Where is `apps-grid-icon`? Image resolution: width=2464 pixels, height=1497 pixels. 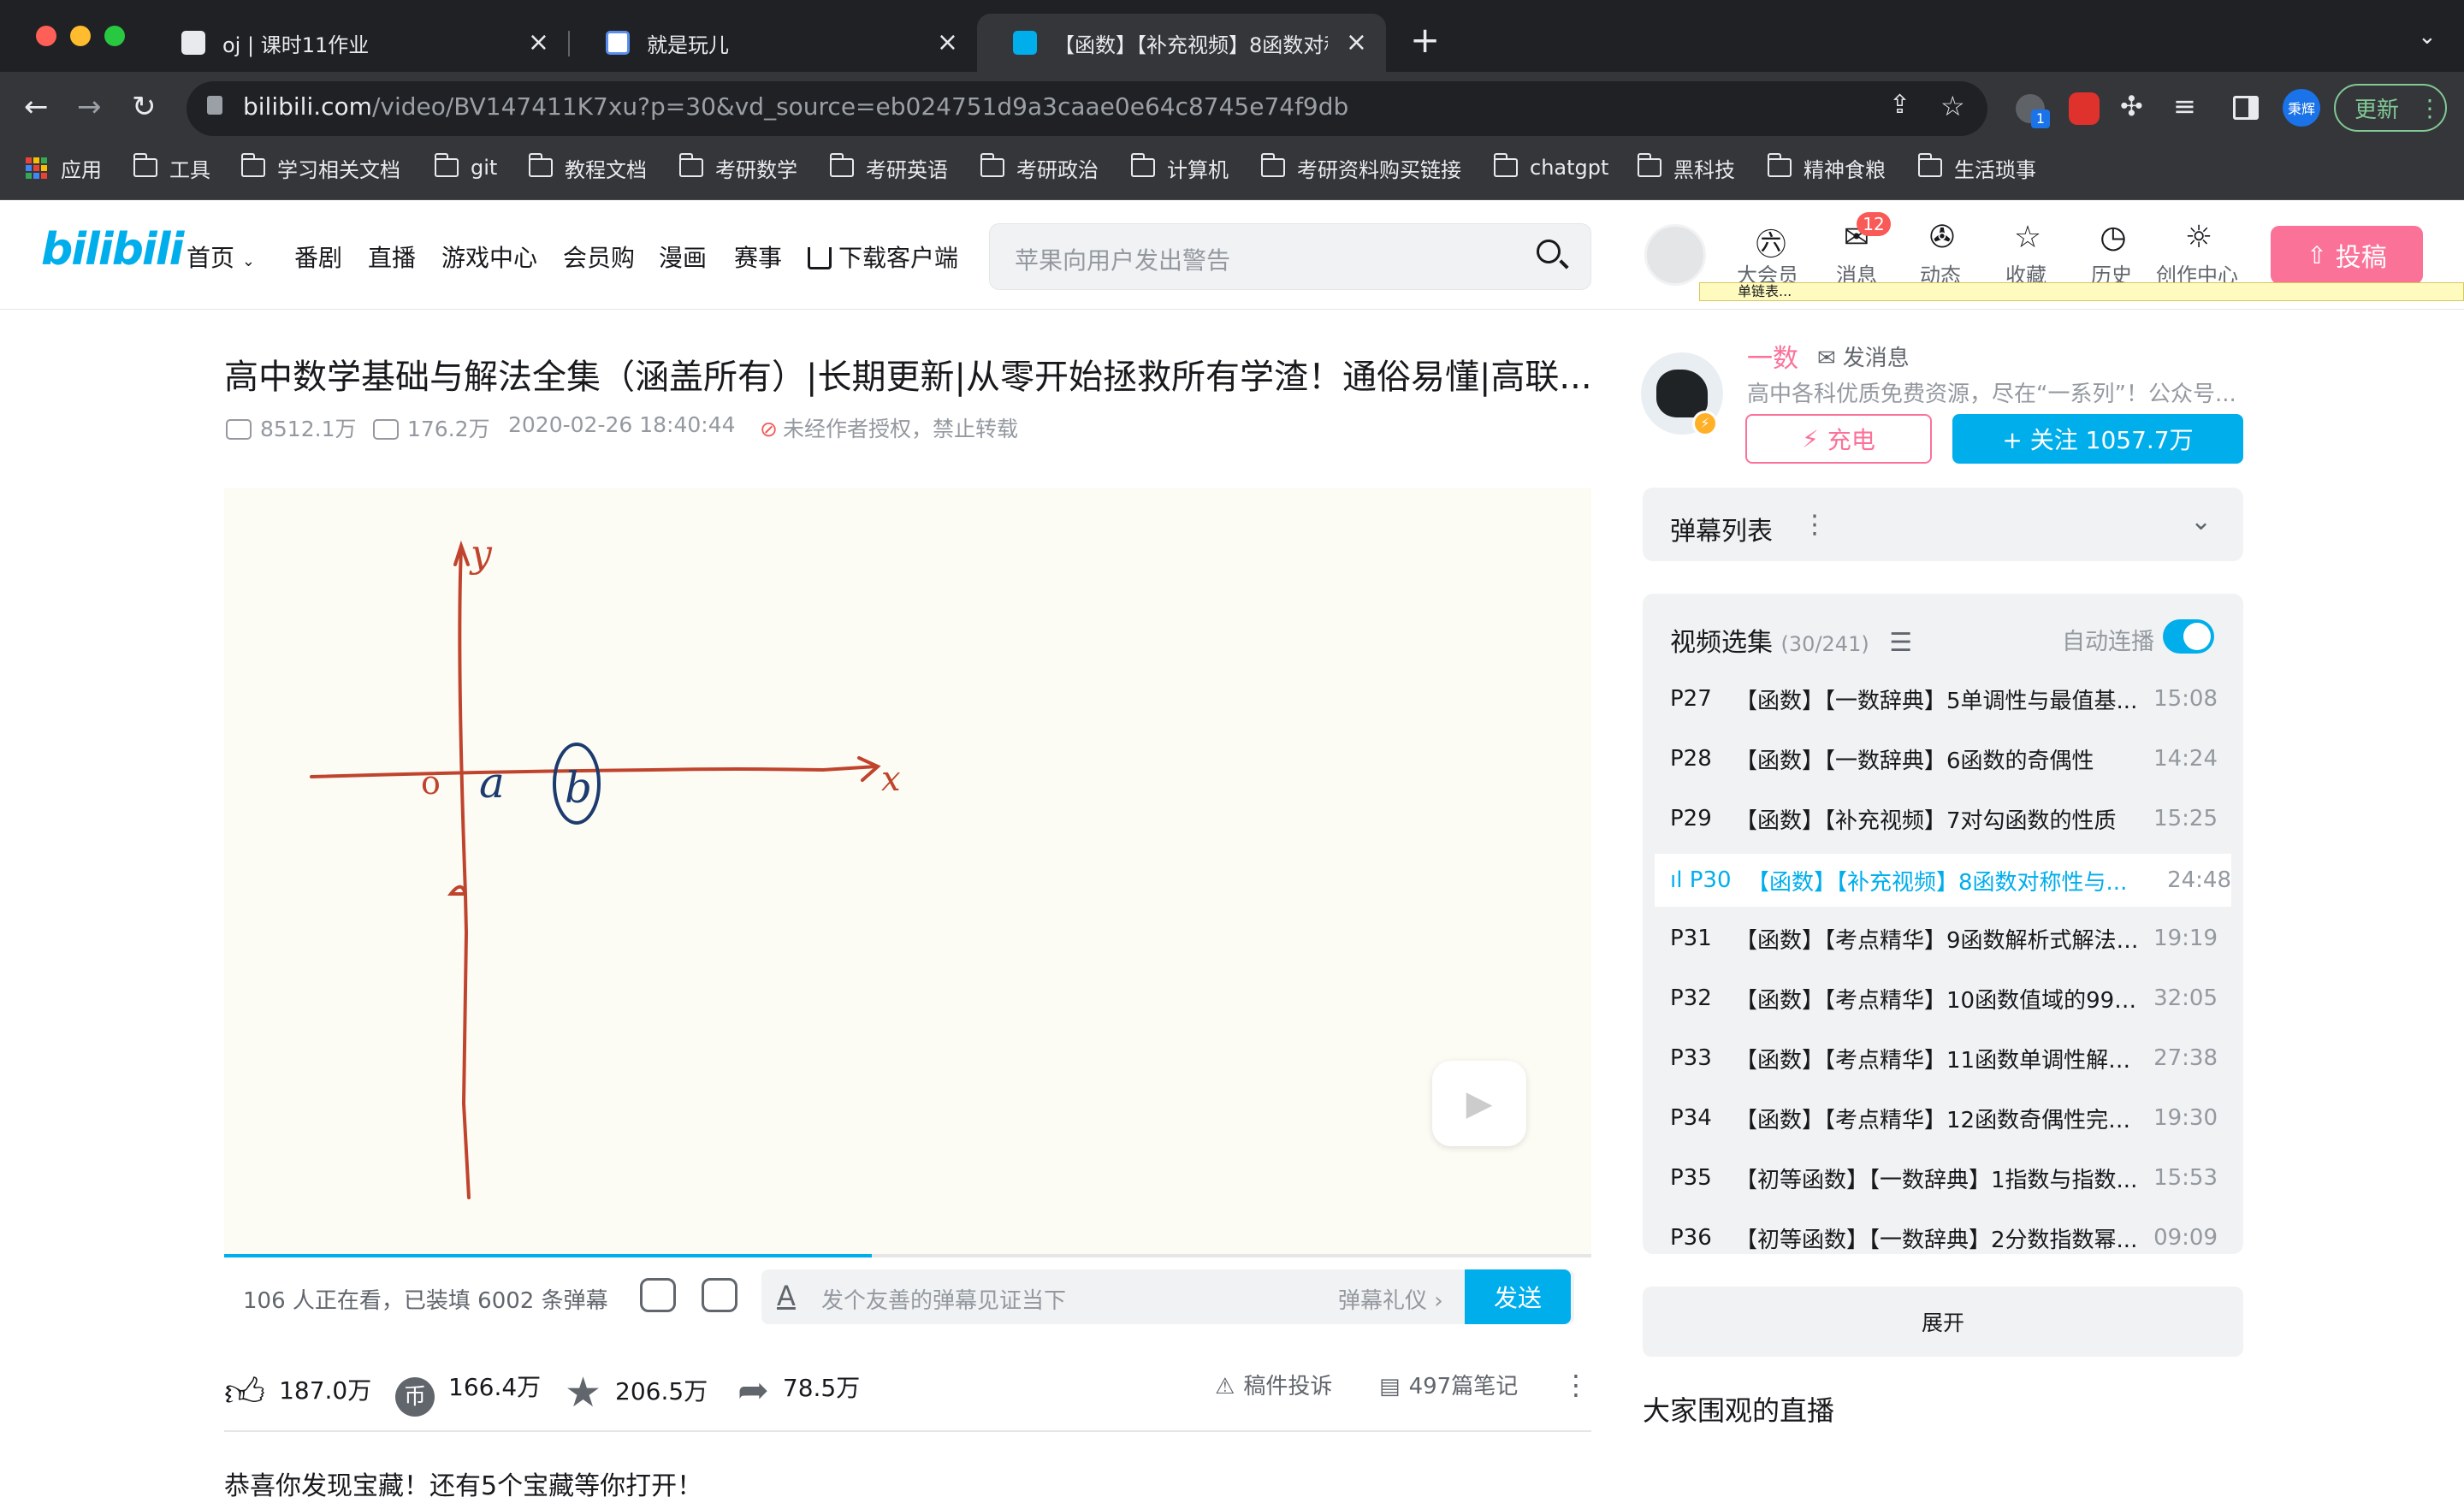
apps-grid-icon is located at coordinates (36, 168).